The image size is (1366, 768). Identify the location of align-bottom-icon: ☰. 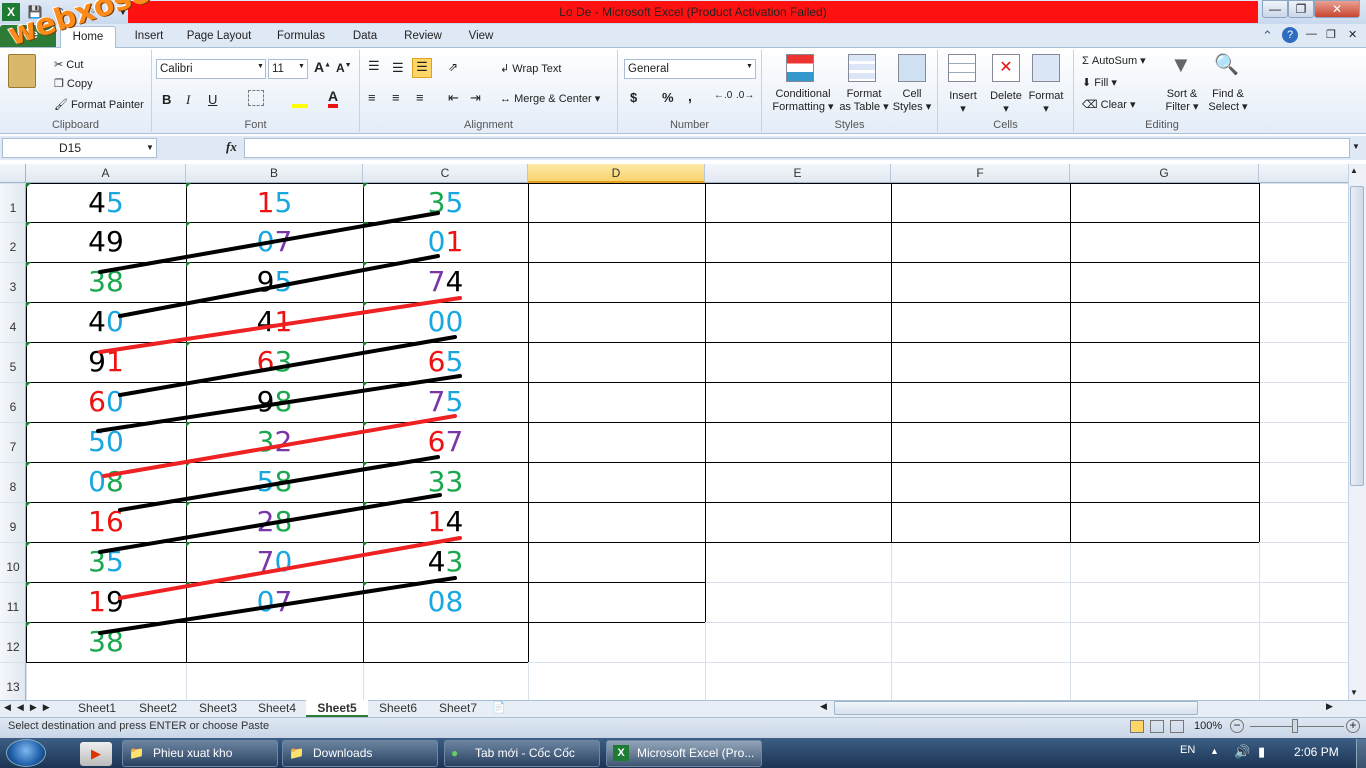
(422, 68).